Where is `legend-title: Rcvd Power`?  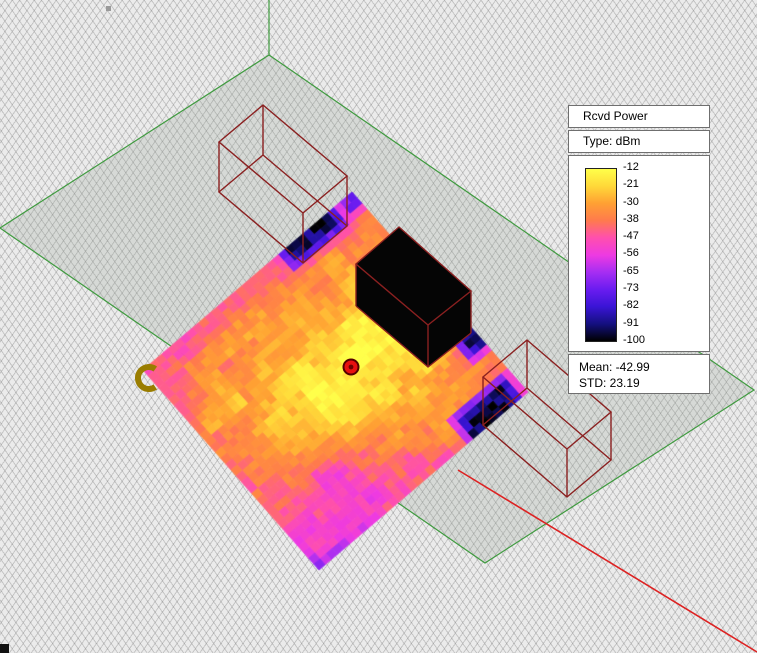
legend-title: Rcvd Power is located at coordinates (615, 116).